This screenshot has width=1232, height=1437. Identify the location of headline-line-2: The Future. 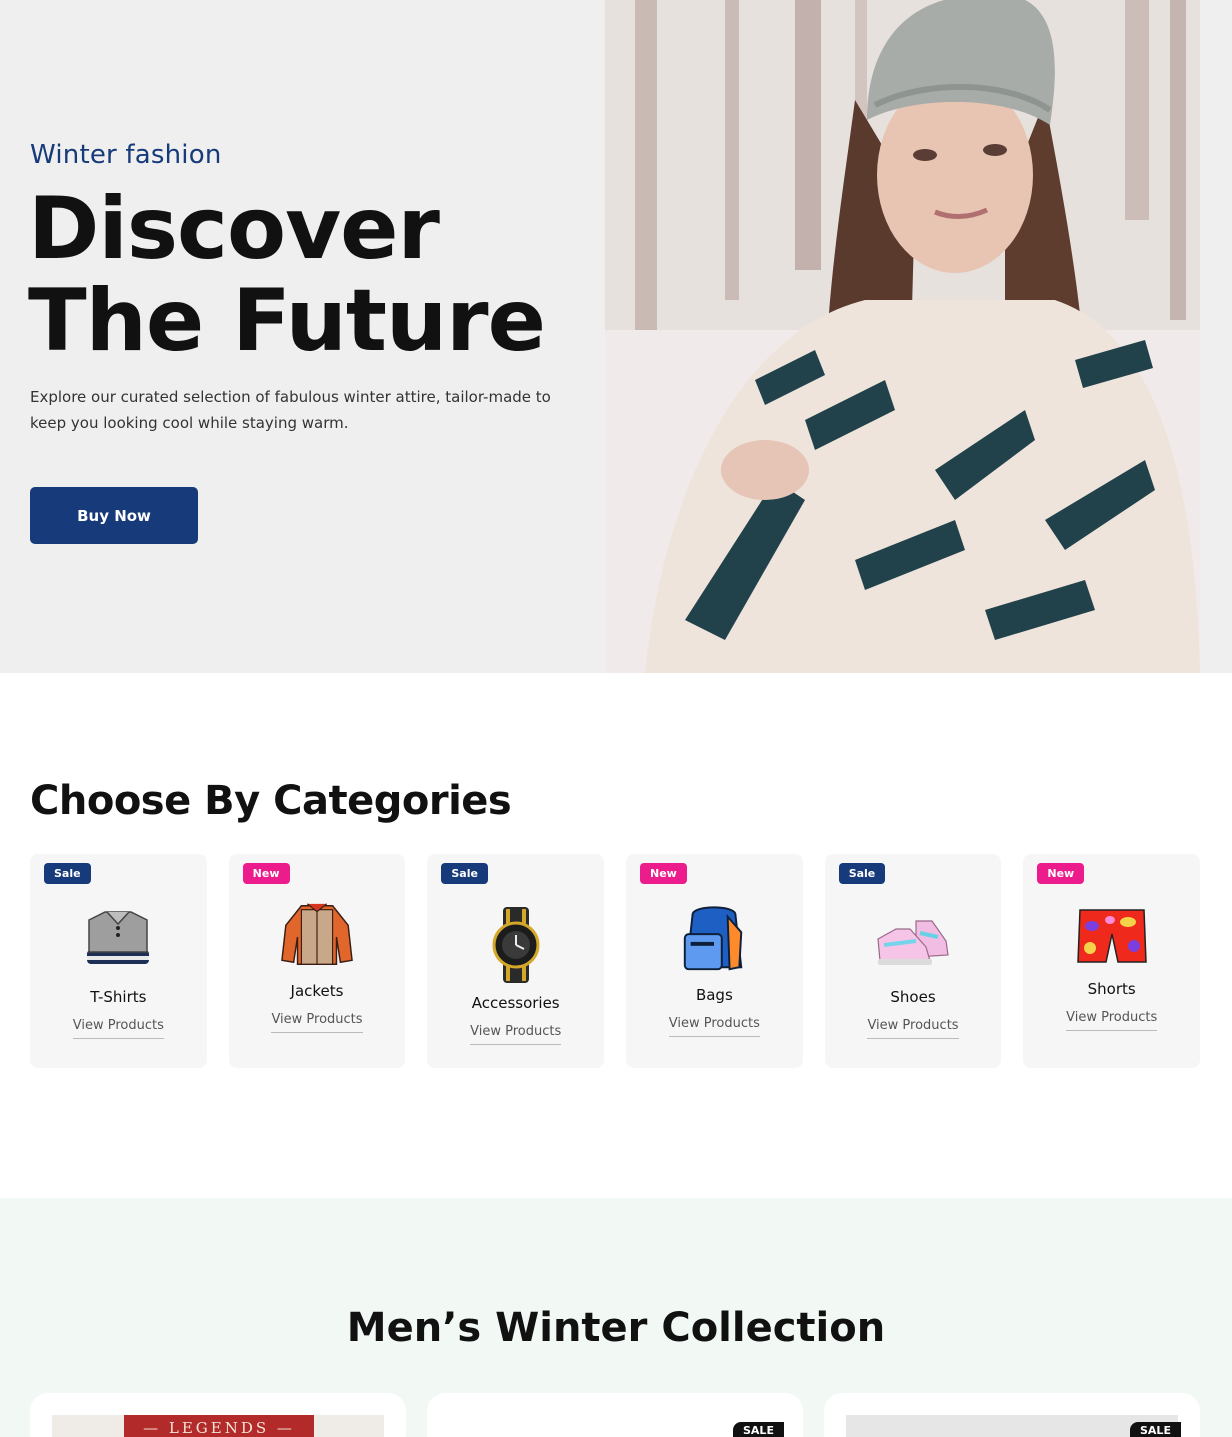
(287, 321).